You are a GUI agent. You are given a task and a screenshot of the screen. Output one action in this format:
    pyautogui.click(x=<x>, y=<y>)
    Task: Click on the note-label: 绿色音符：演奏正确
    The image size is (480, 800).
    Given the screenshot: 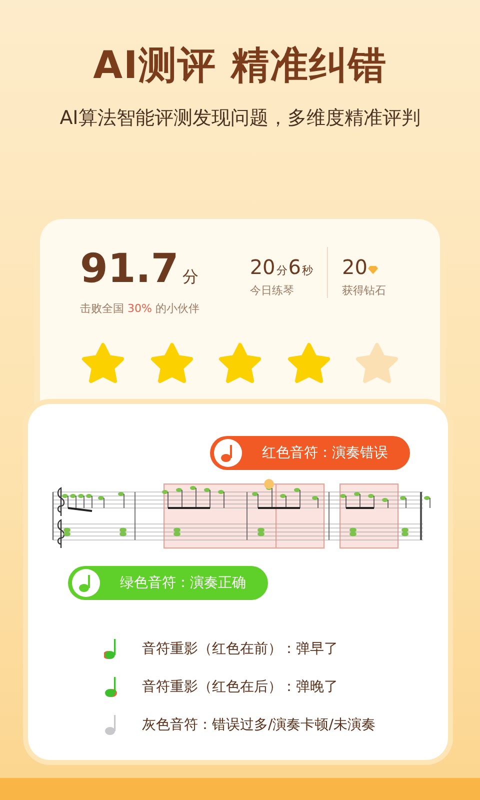 What is the action you would take?
    pyautogui.click(x=168, y=583)
    